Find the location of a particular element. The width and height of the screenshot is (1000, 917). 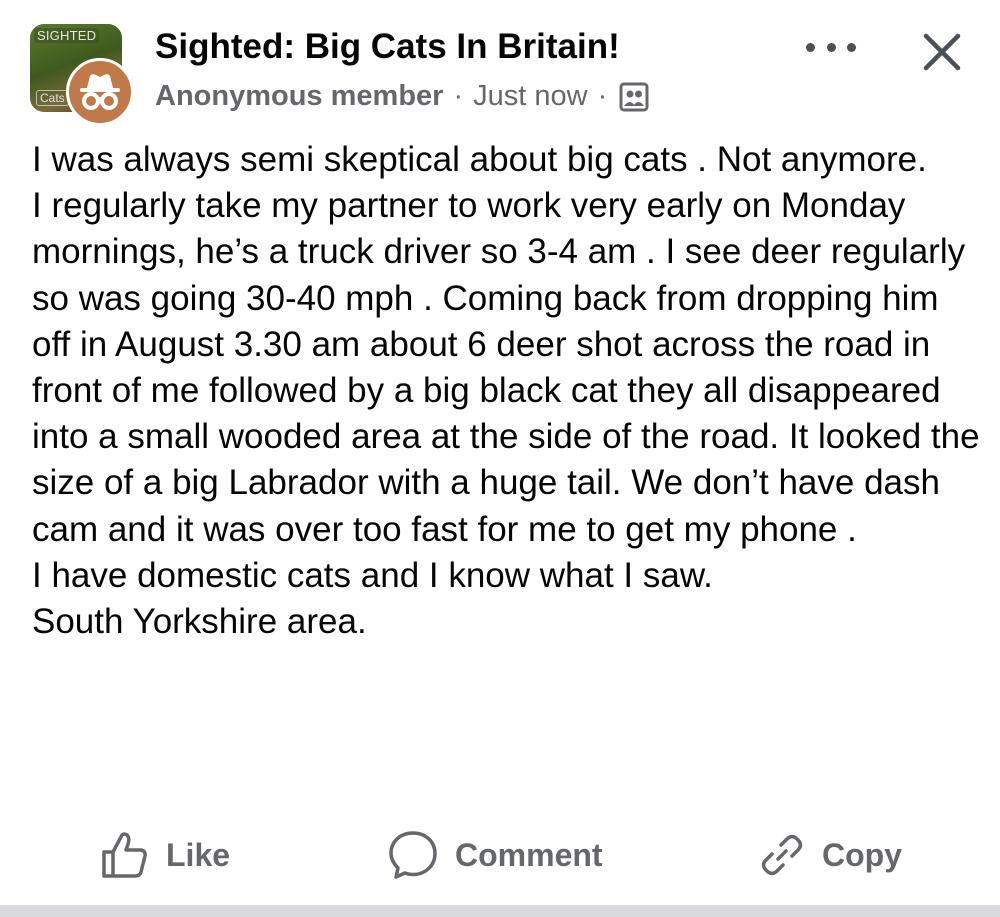

comment-bubble-icon is located at coordinates (413, 855).